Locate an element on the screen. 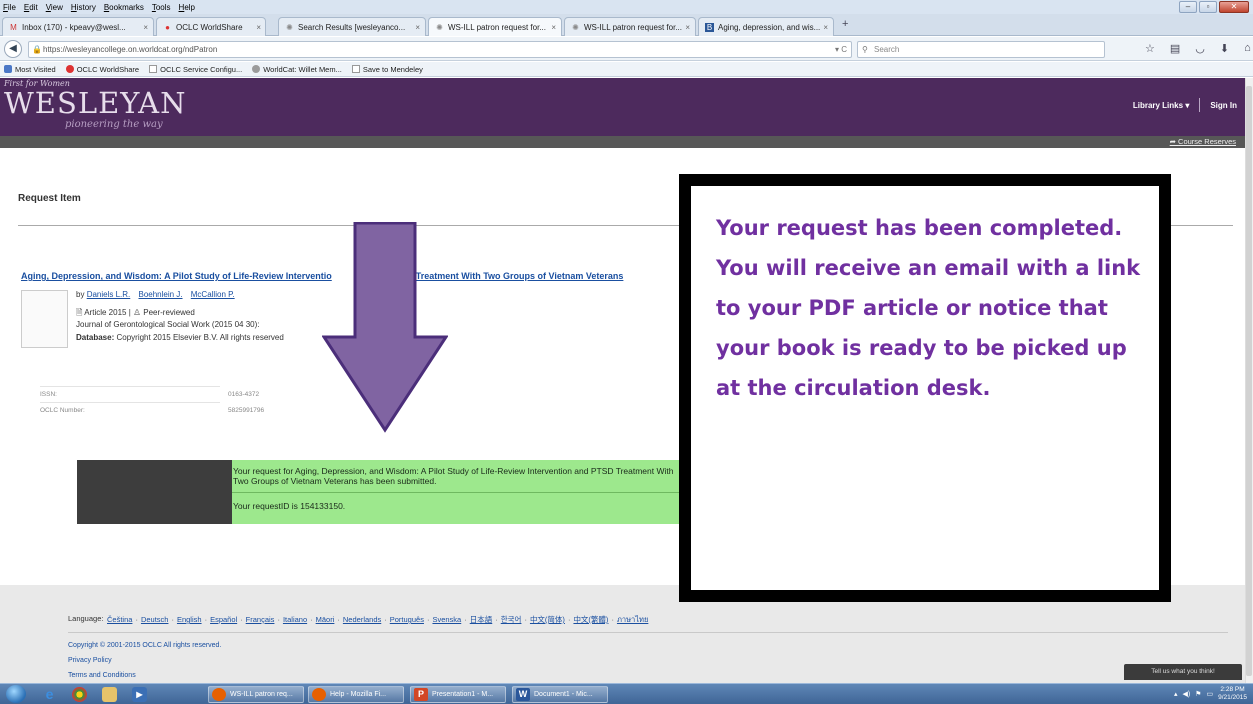 The width and height of the screenshot is (1253, 704). feedback-button: Tell us what you think! is located at coordinates (1183, 672).